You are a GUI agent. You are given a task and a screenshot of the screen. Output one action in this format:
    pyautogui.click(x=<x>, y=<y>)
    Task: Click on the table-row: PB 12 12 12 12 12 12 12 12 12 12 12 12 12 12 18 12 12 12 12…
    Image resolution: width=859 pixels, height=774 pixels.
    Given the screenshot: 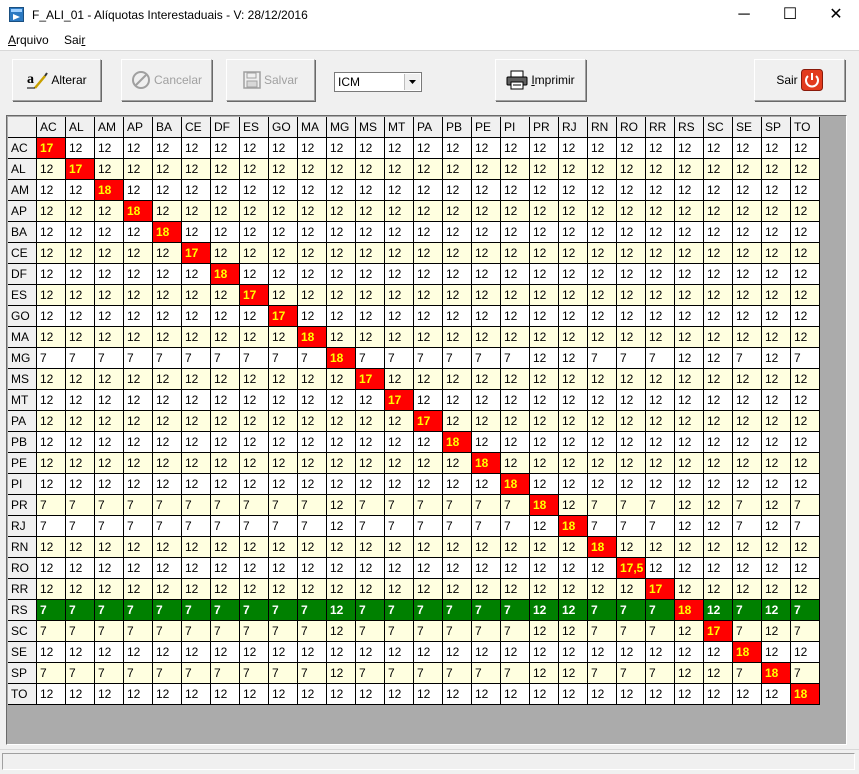 What is the action you would take?
    pyautogui.click(x=414, y=442)
    